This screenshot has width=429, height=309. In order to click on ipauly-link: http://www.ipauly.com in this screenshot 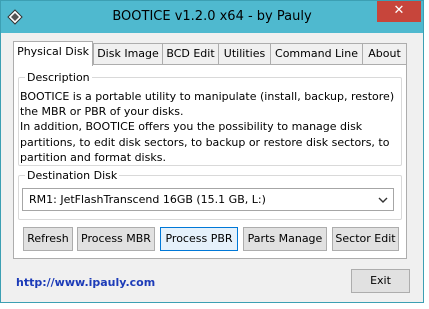, I will do `click(85, 282)`.